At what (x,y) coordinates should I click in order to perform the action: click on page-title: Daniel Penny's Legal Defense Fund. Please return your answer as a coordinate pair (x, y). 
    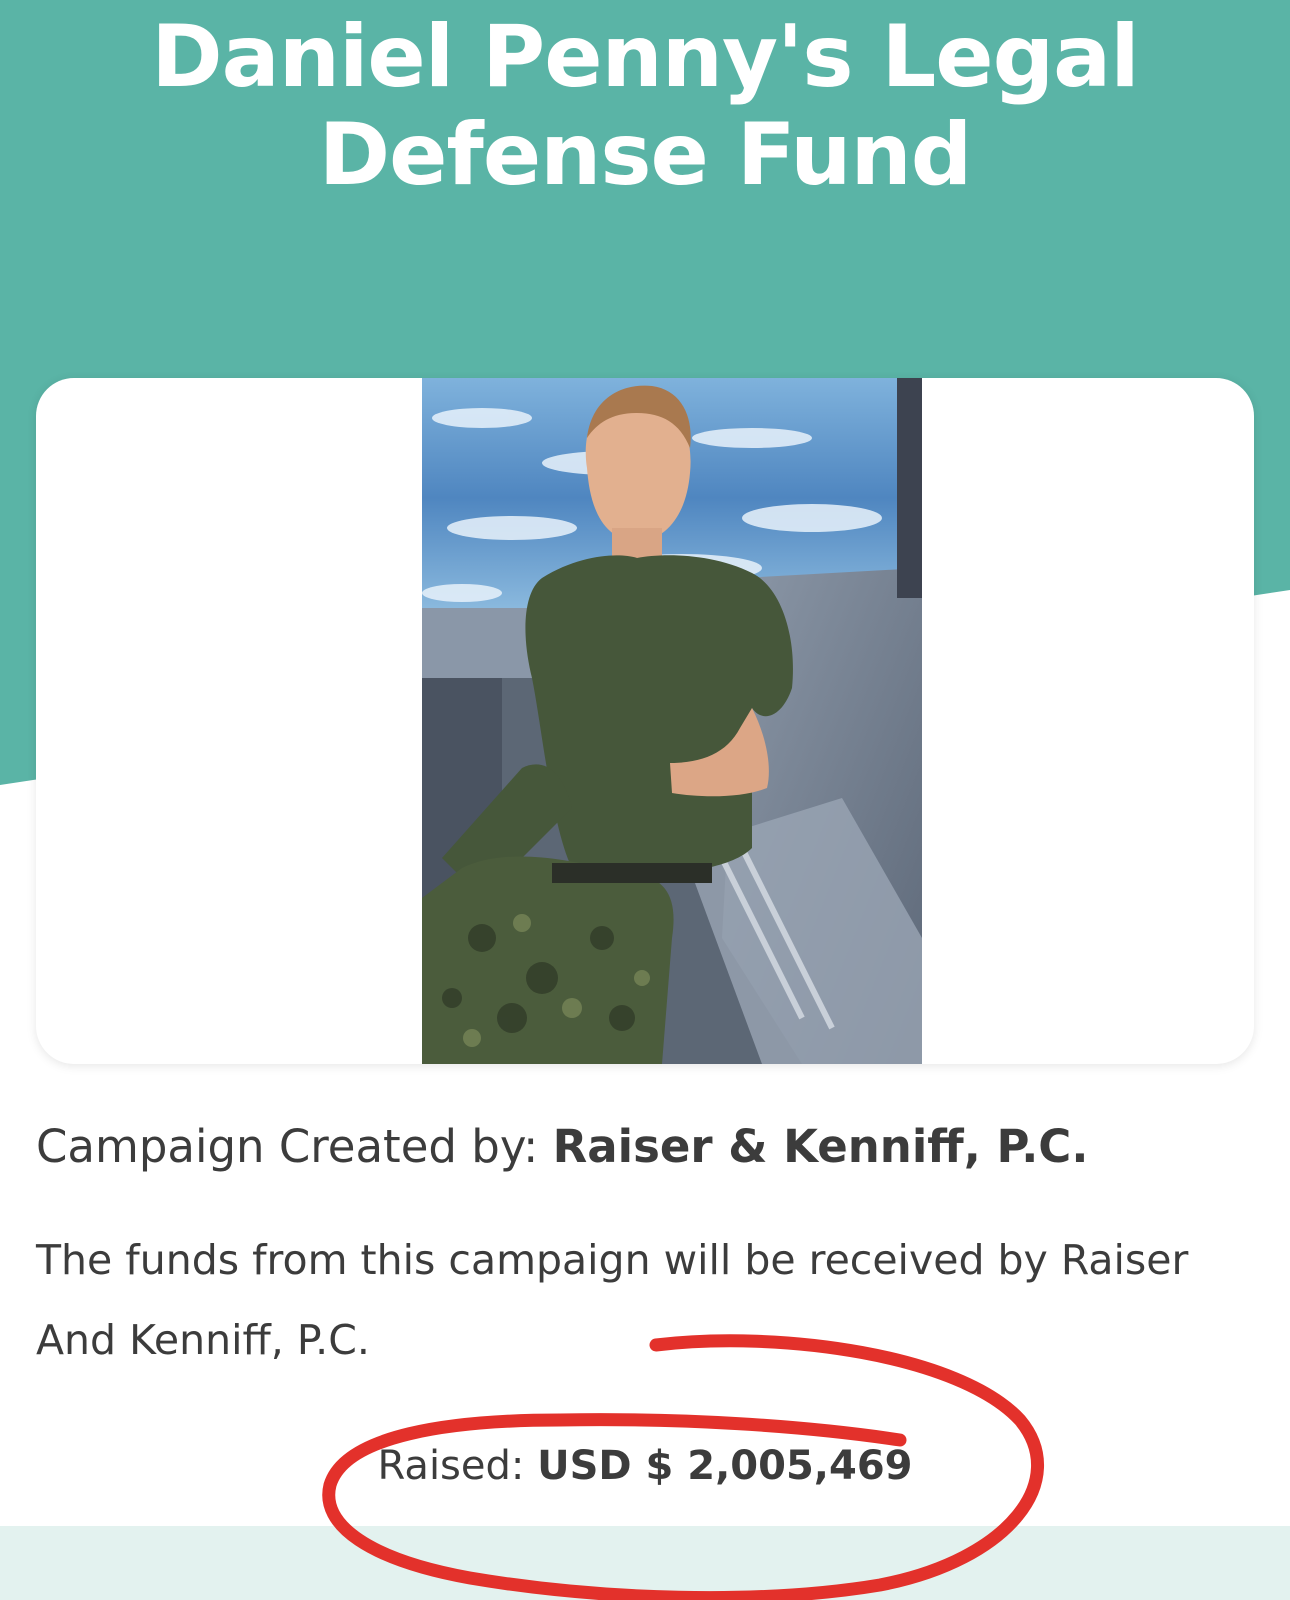
    Looking at the image, I should click on (645, 106).